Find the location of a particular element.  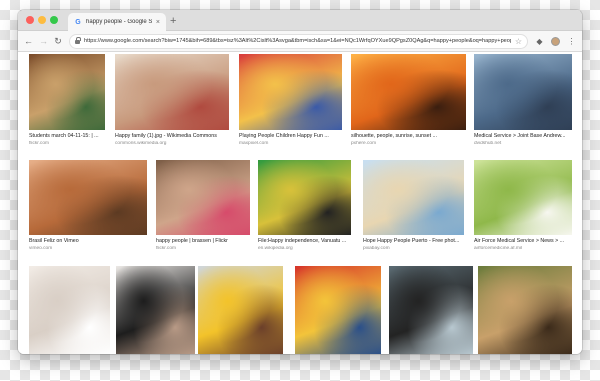

minimize-window-button is located at coordinates (42, 20).